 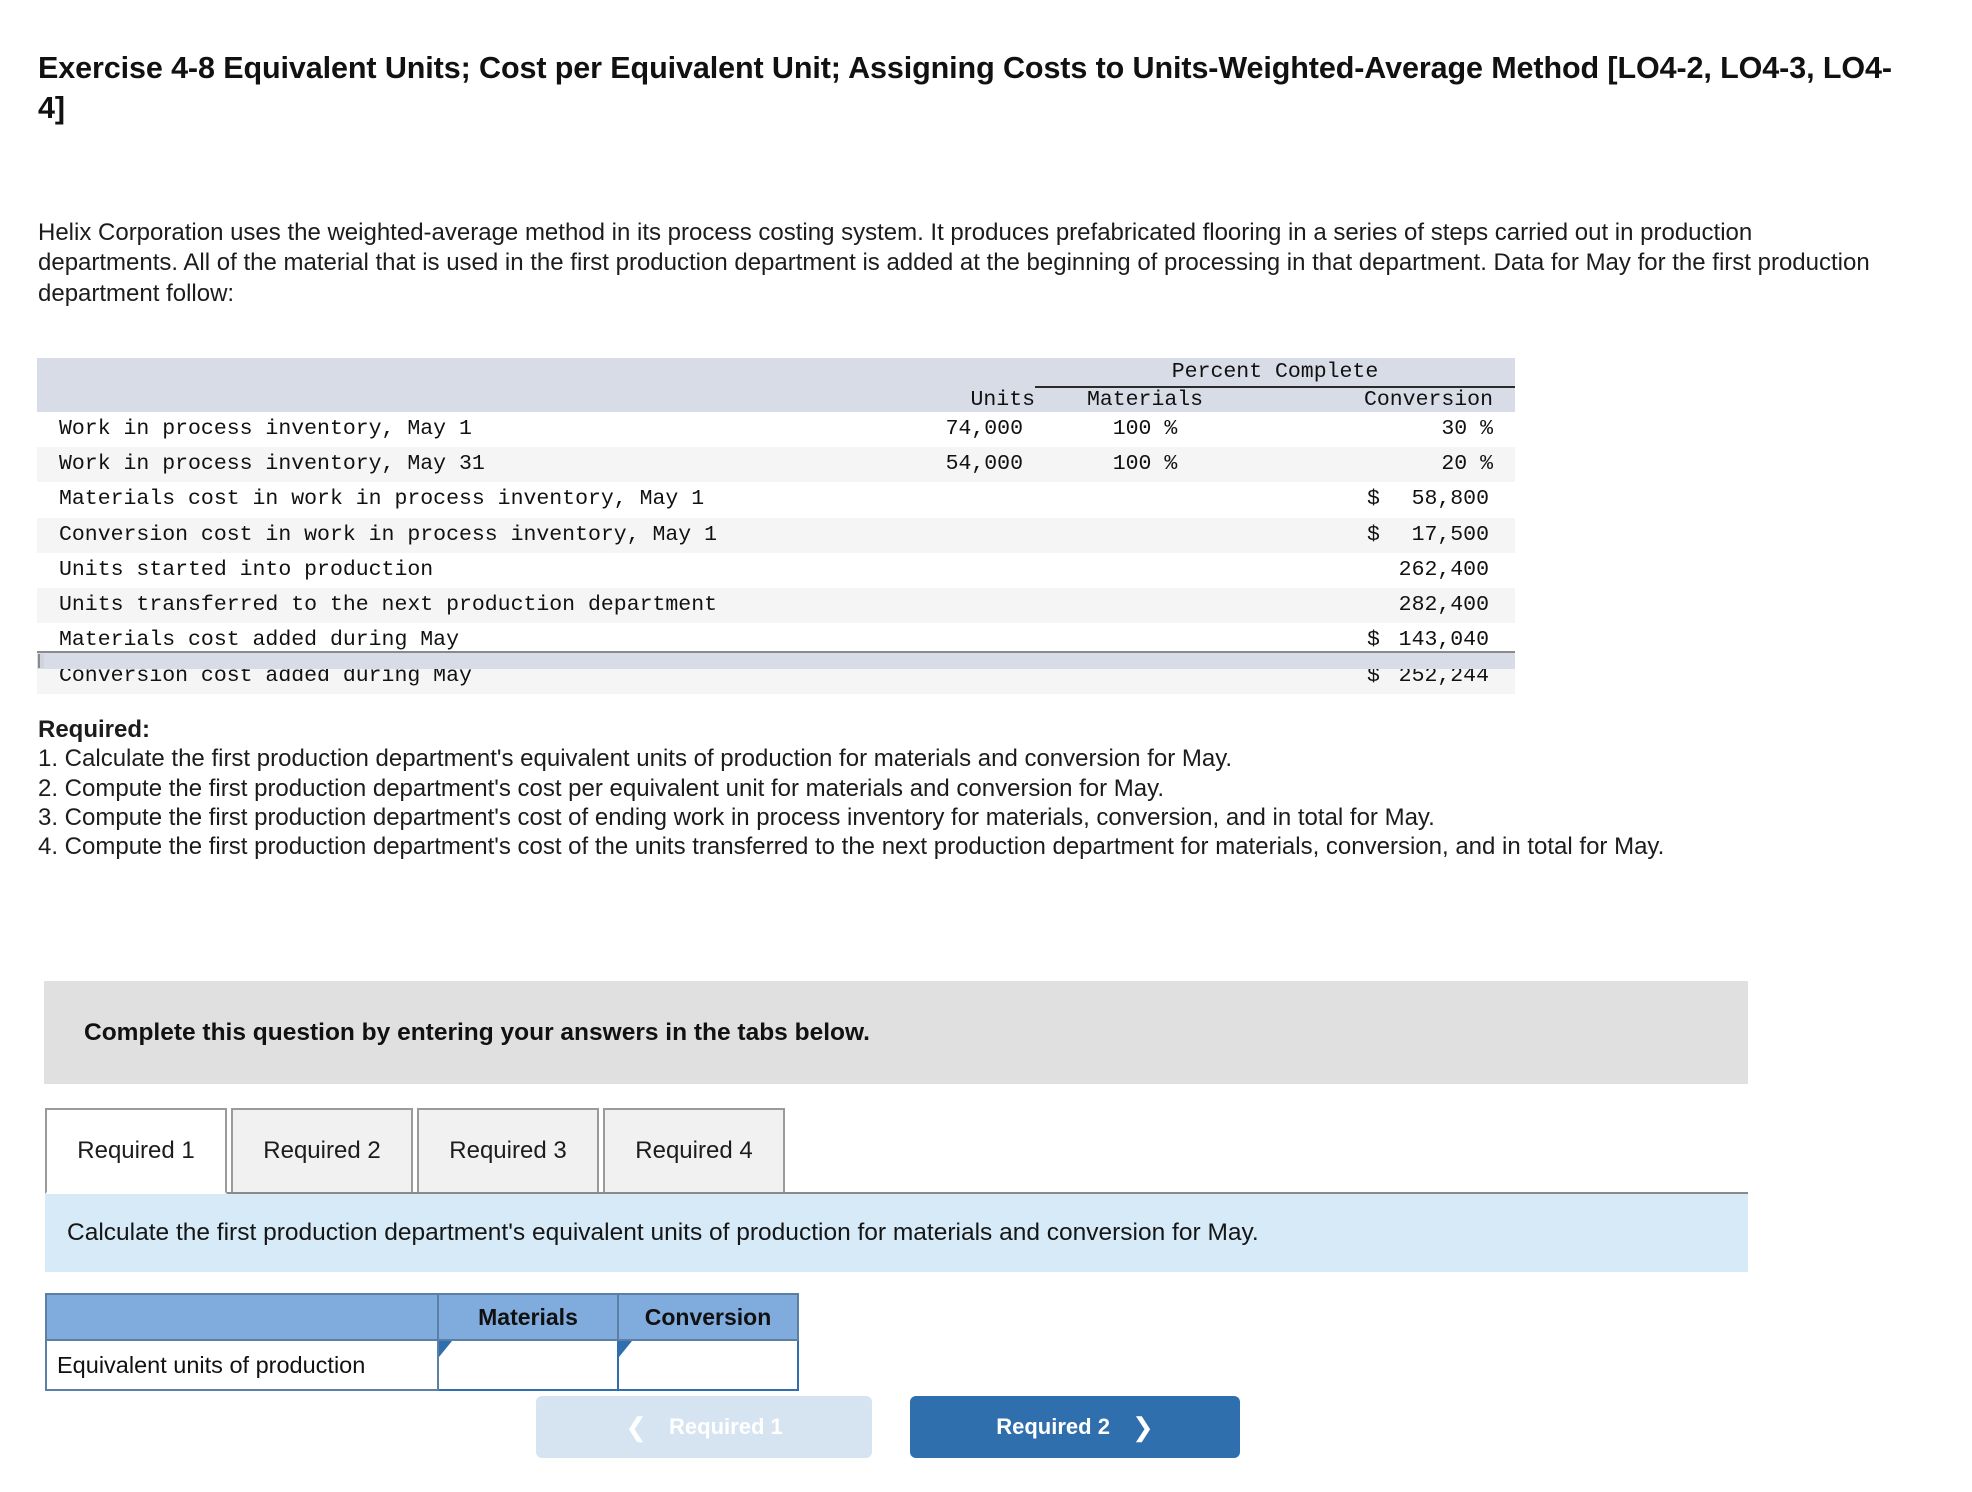 What do you see at coordinates (470, 372) in the screenshot?
I see `header-blank-cell` at bounding box center [470, 372].